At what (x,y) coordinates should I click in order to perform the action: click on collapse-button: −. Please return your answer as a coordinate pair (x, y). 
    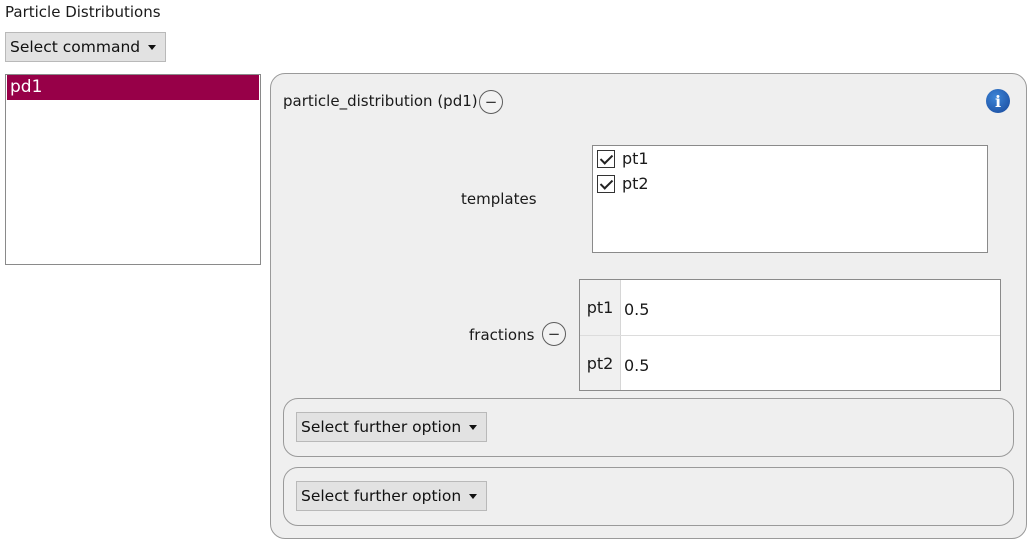
    Looking at the image, I should click on (491, 102).